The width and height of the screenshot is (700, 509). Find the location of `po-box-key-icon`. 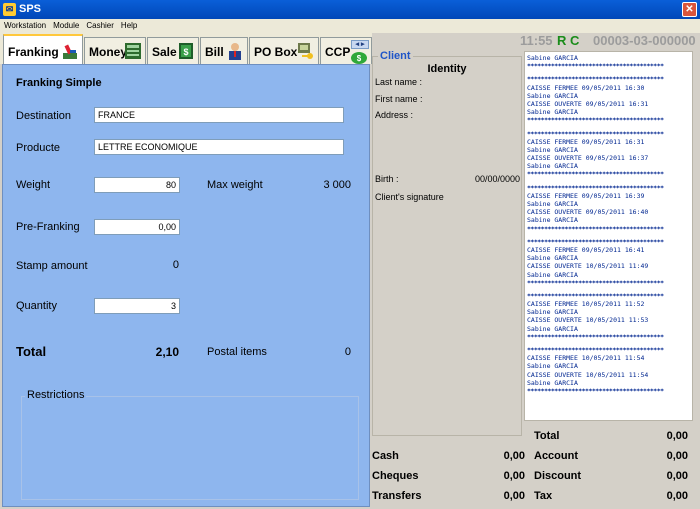

po-box-key-icon is located at coordinates (305, 51).